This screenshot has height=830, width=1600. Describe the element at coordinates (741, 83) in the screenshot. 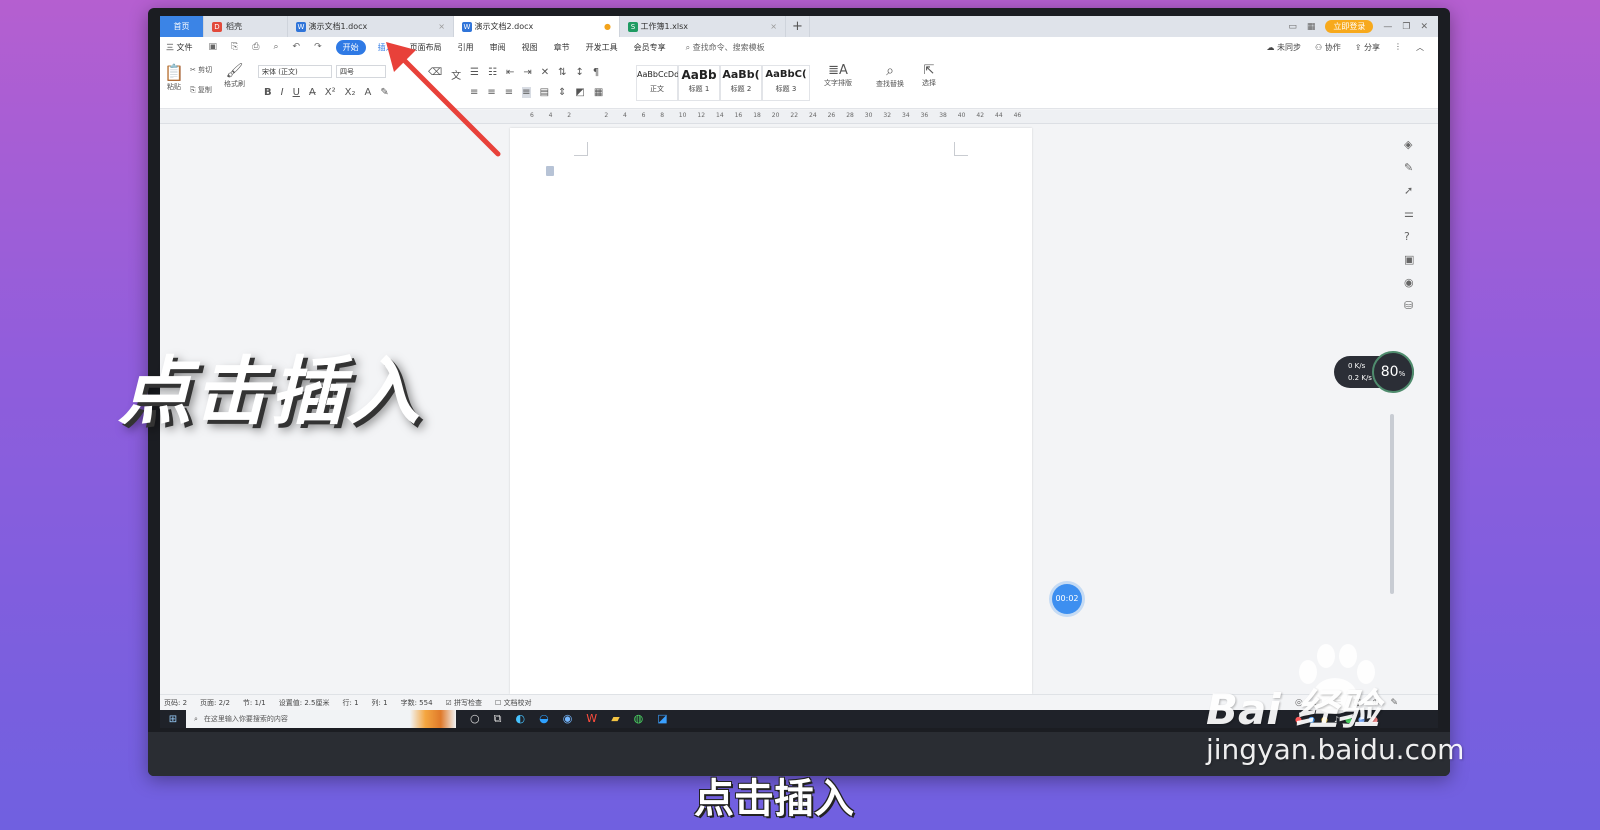

I see `style-heading2: AaBb( 标题 2` at that location.